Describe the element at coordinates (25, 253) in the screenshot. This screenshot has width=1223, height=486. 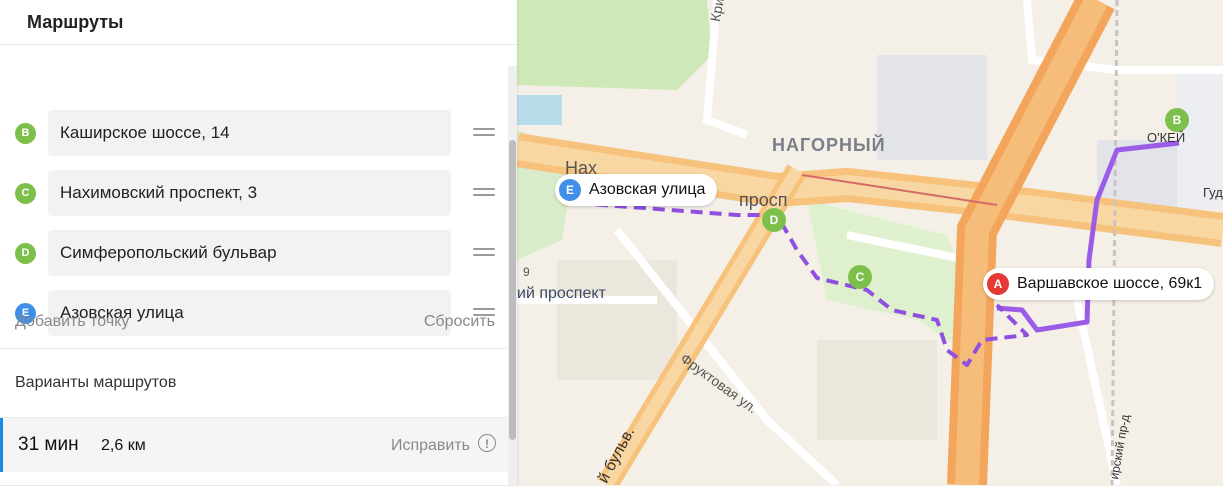
I see `waypoint-badge-d: D` at that location.